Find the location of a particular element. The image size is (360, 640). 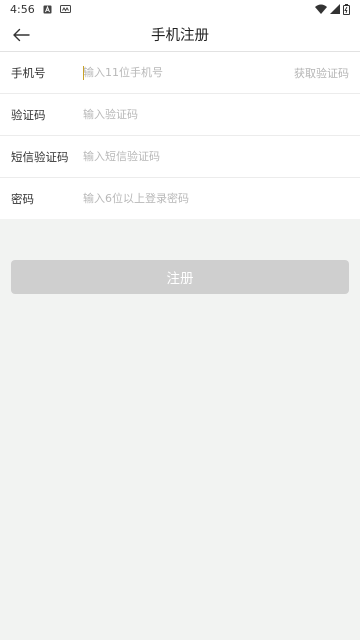

captcha-row: 验证码 is located at coordinates (180, 115).